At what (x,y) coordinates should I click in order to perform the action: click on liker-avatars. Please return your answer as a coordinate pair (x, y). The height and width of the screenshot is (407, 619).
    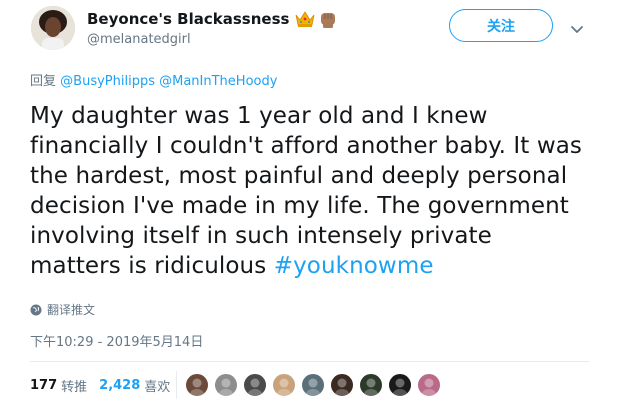
    Looking at the image, I should click on (315, 385).